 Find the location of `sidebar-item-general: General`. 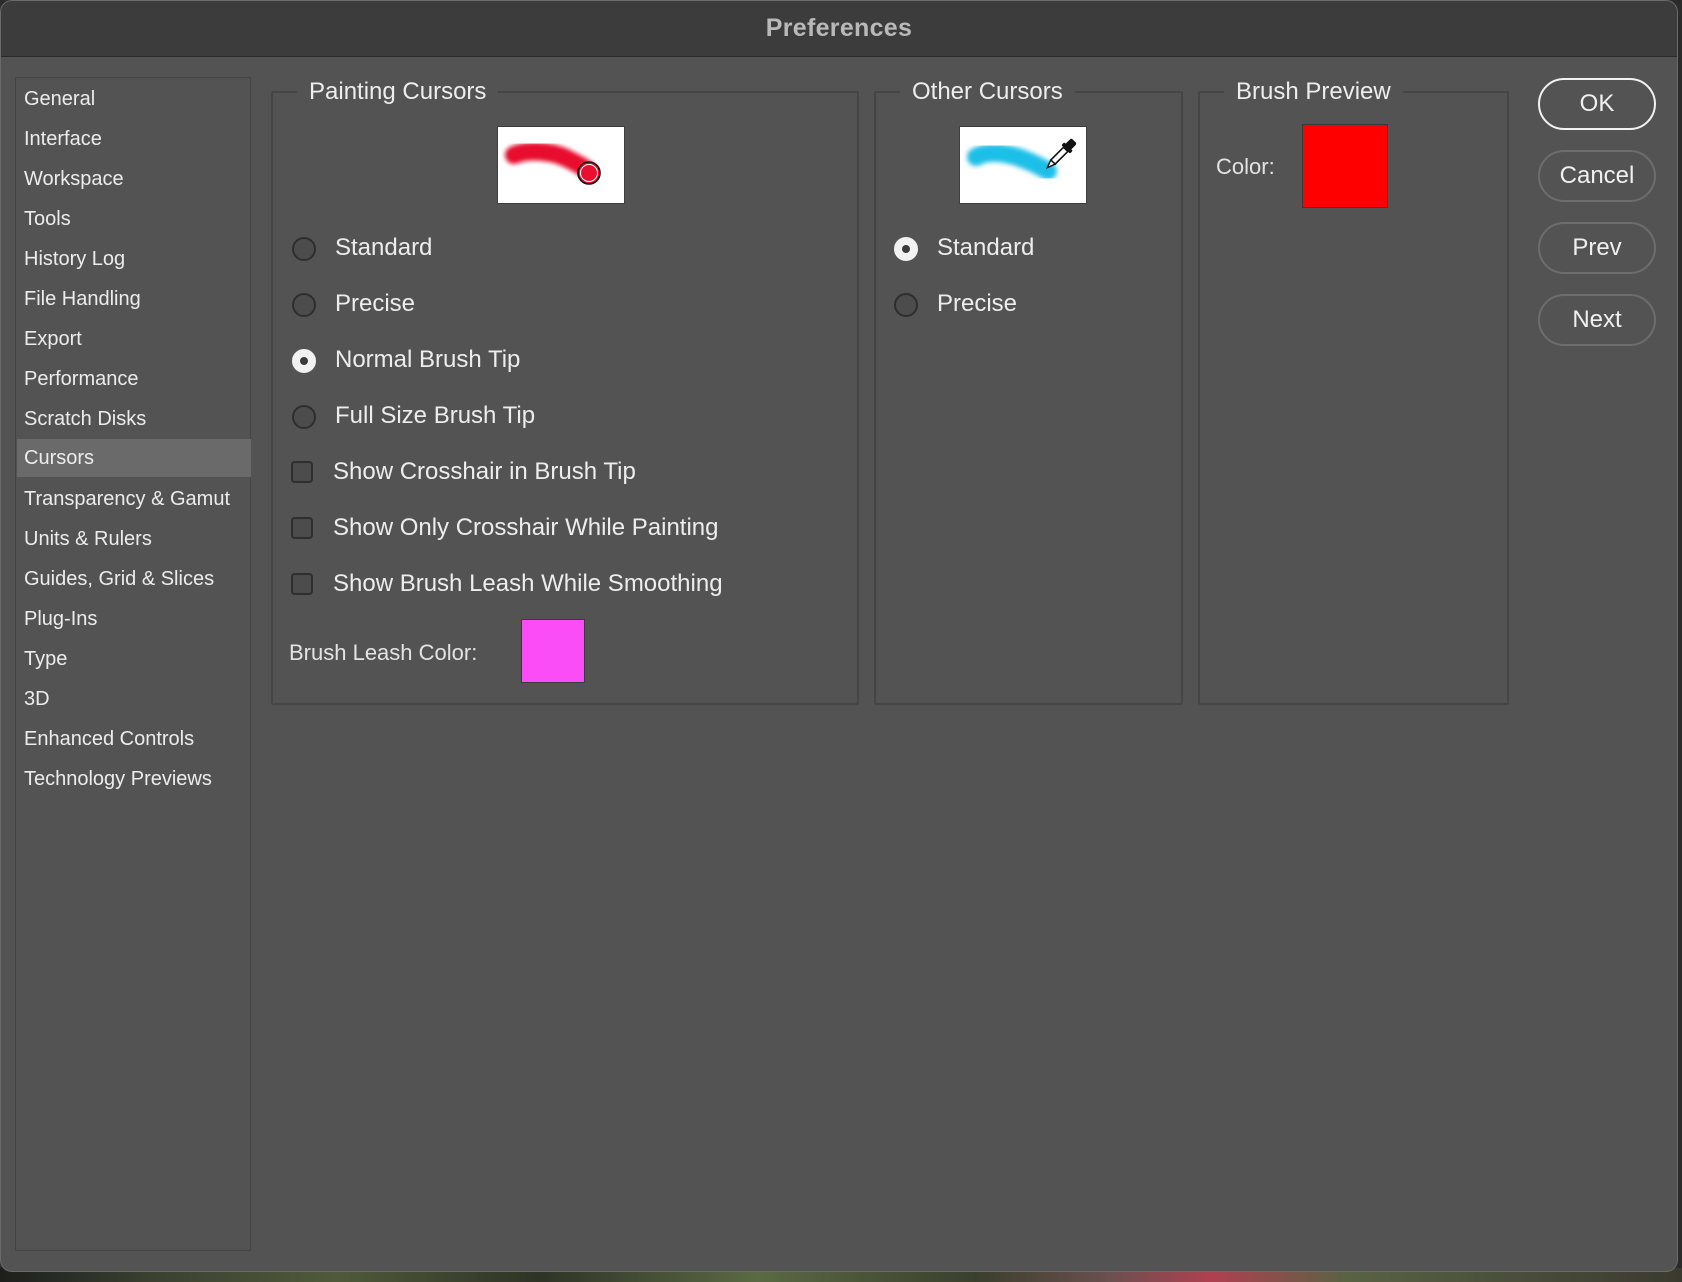

sidebar-item-general: General is located at coordinates (134, 99).